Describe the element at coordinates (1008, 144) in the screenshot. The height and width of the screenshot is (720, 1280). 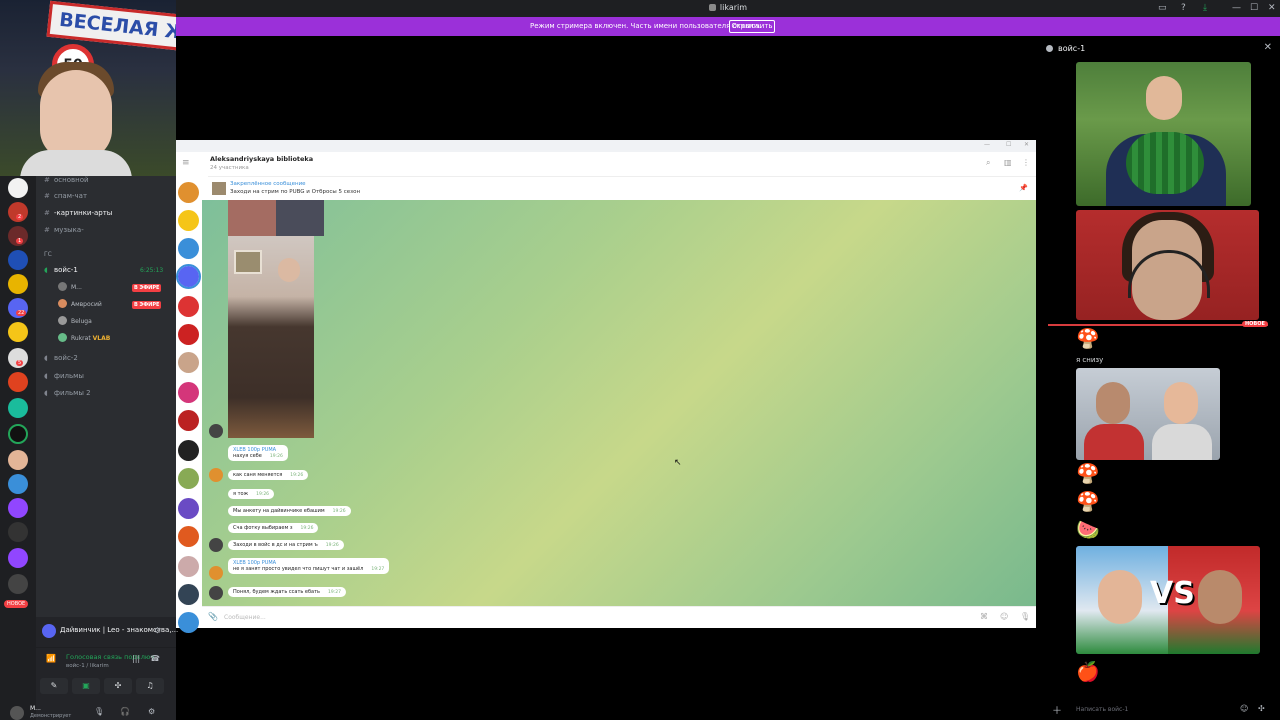
I see `maximize-icon: ☐` at that location.